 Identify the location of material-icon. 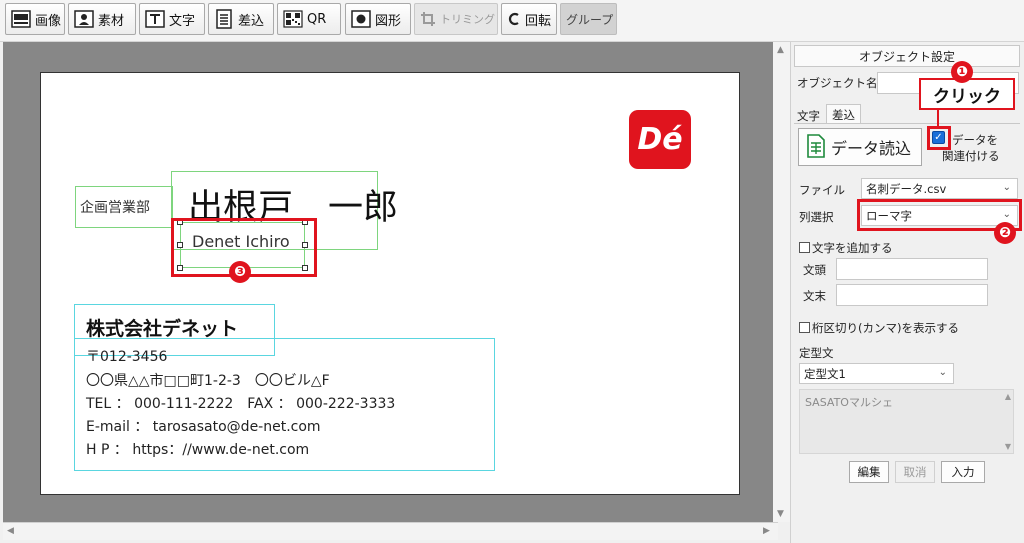
(84, 19).